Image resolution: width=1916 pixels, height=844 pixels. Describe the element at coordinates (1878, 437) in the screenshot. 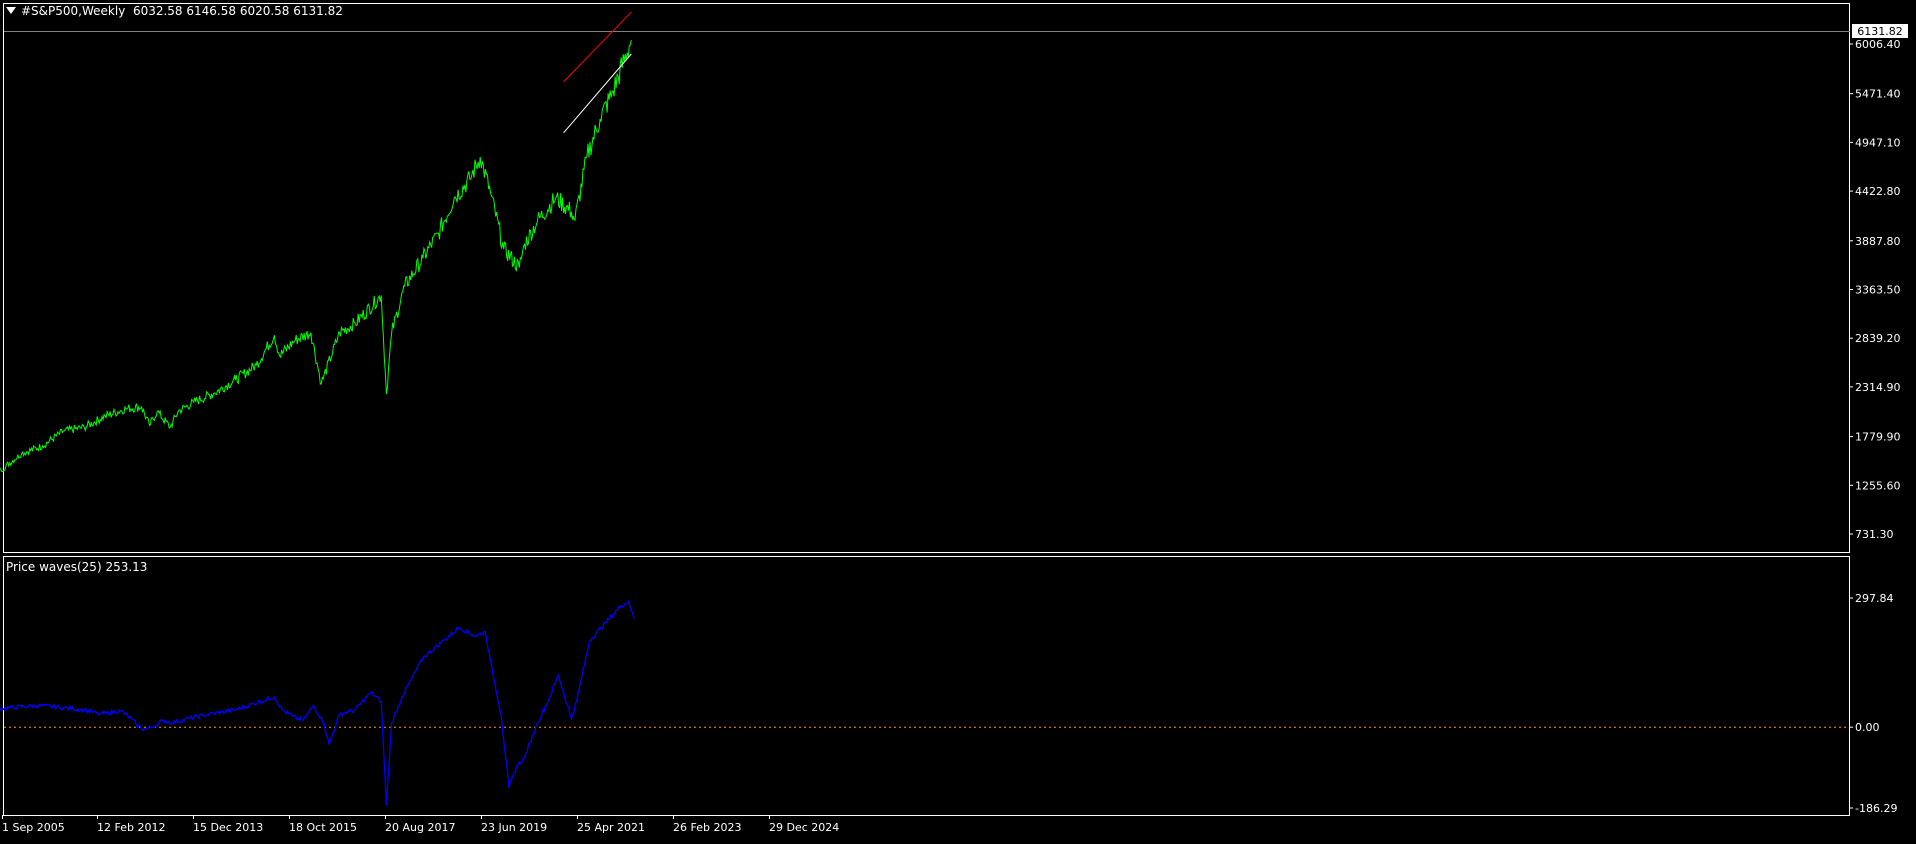

I see `price-y-tick-label: 1779.90` at that location.